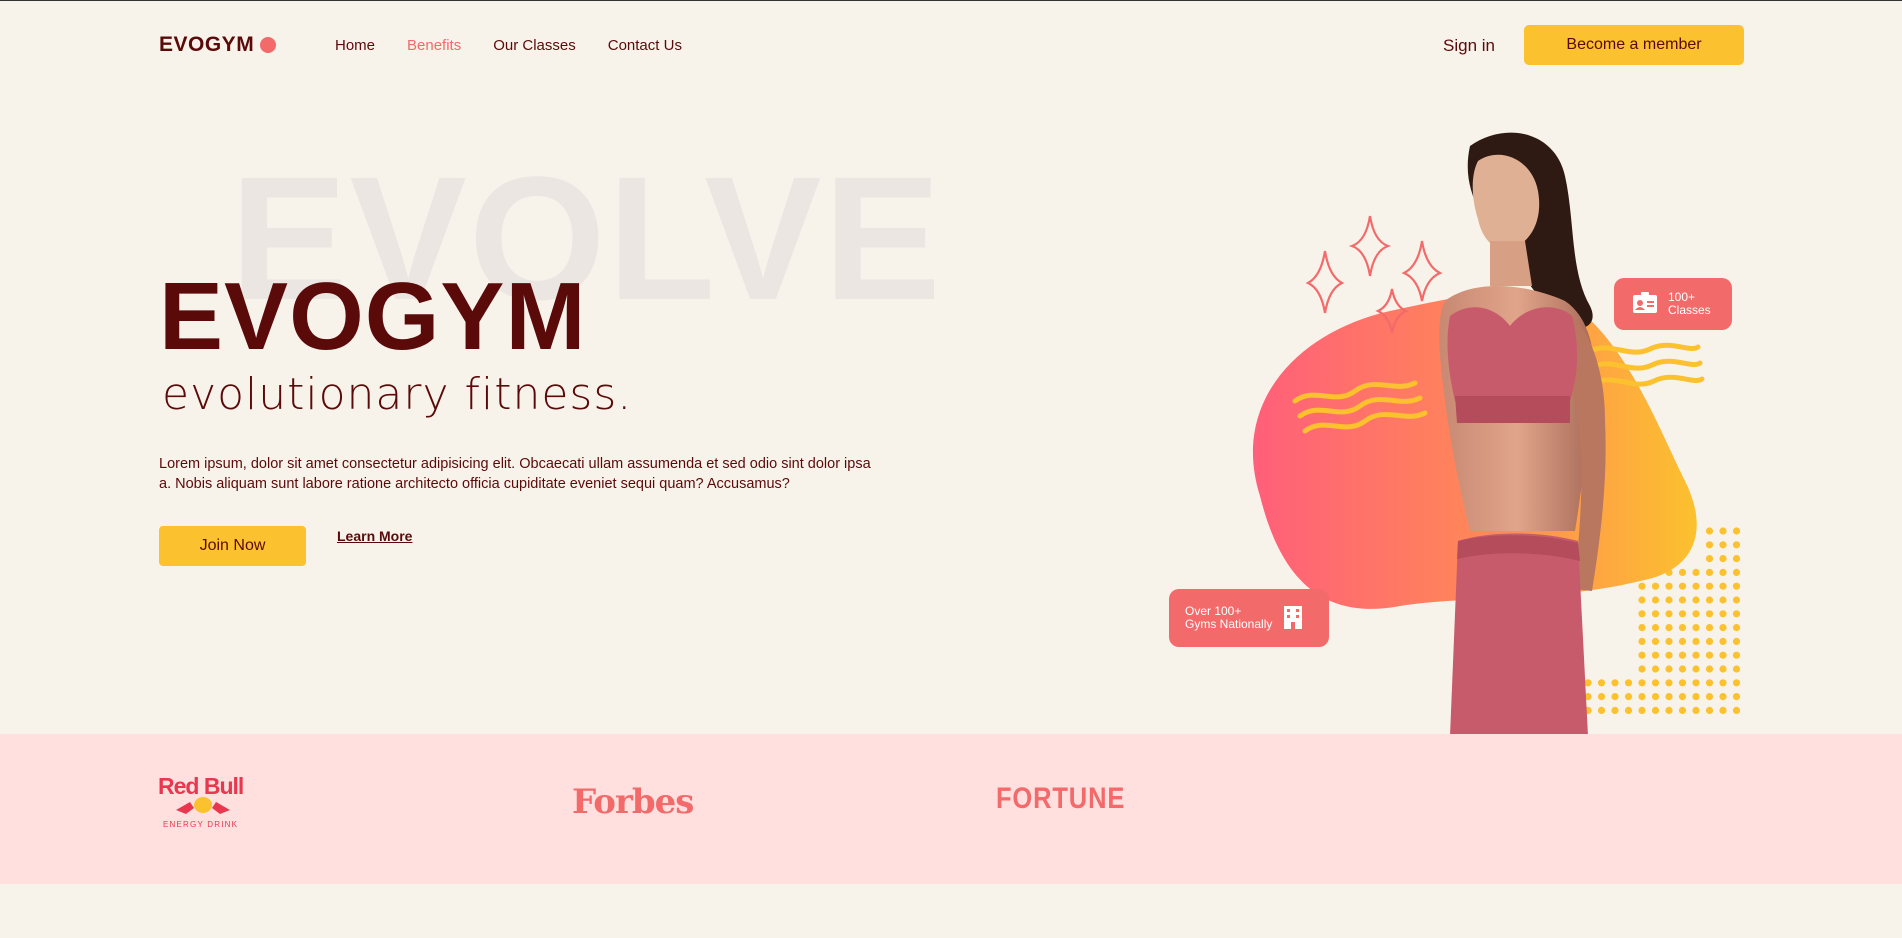 The image size is (1902, 938). What do you see at coordinates (355, 45) in the screenshot?
I see `nav-link-home: Home` at bounding box center [355, 45].